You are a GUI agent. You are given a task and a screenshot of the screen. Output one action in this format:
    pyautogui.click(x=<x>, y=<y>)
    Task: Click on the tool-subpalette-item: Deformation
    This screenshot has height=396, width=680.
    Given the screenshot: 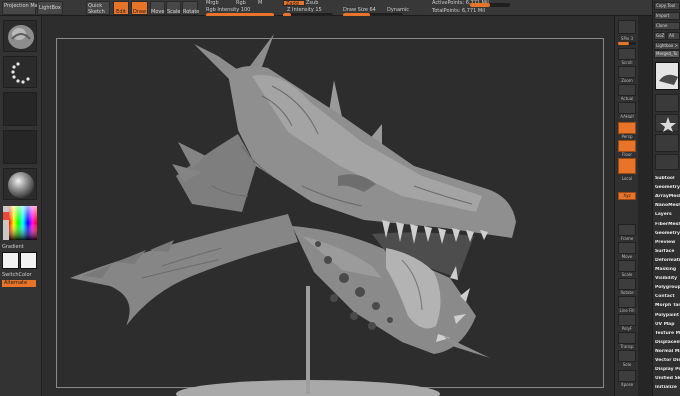 What is the action you would take?
    pyautogui.click(x=667, y=260)
    